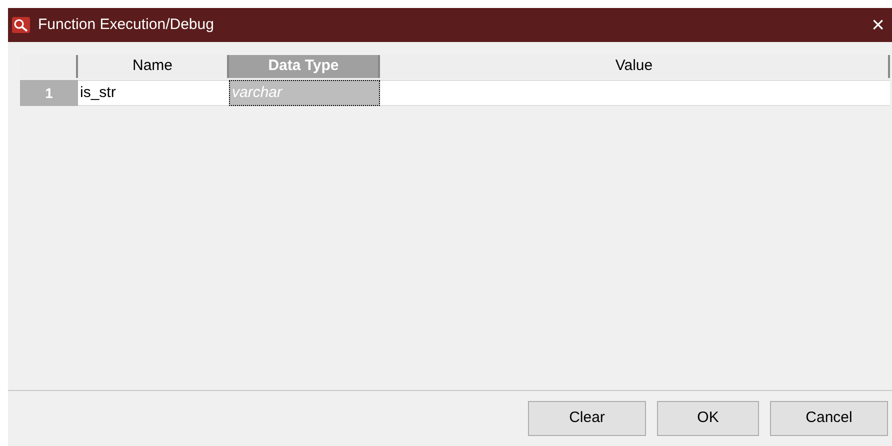  I want to click on dialog-button: OK, so click(708, 418).